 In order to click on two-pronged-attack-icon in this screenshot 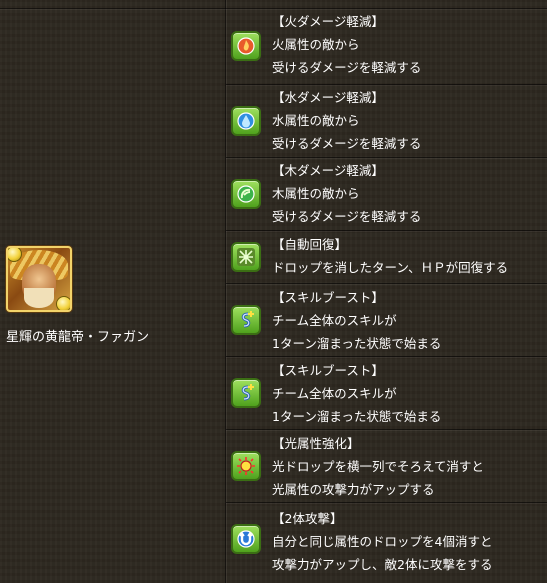, I will do `click(246, 539)`.